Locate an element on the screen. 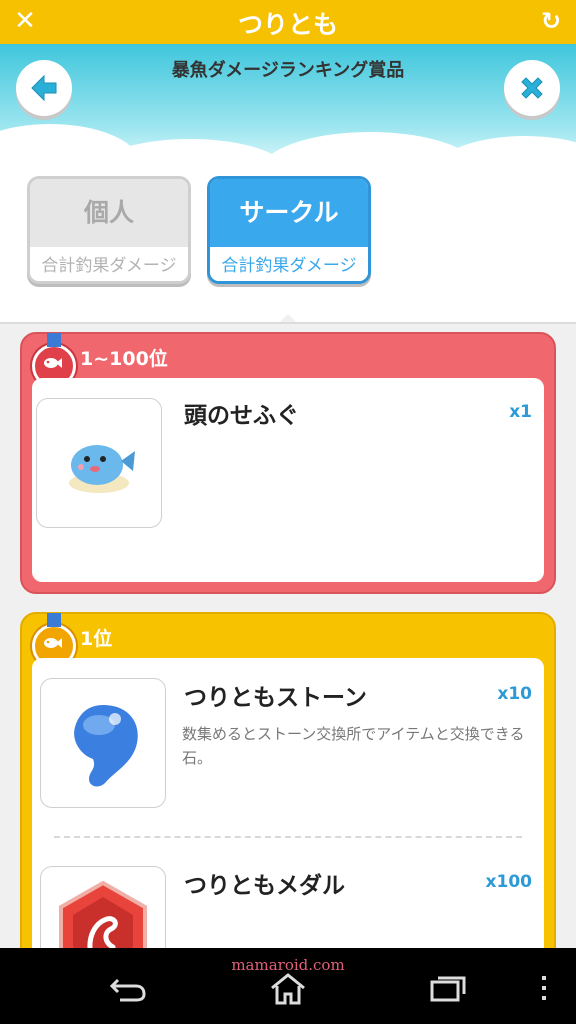  item-divider is located at coordinates (288, 837).